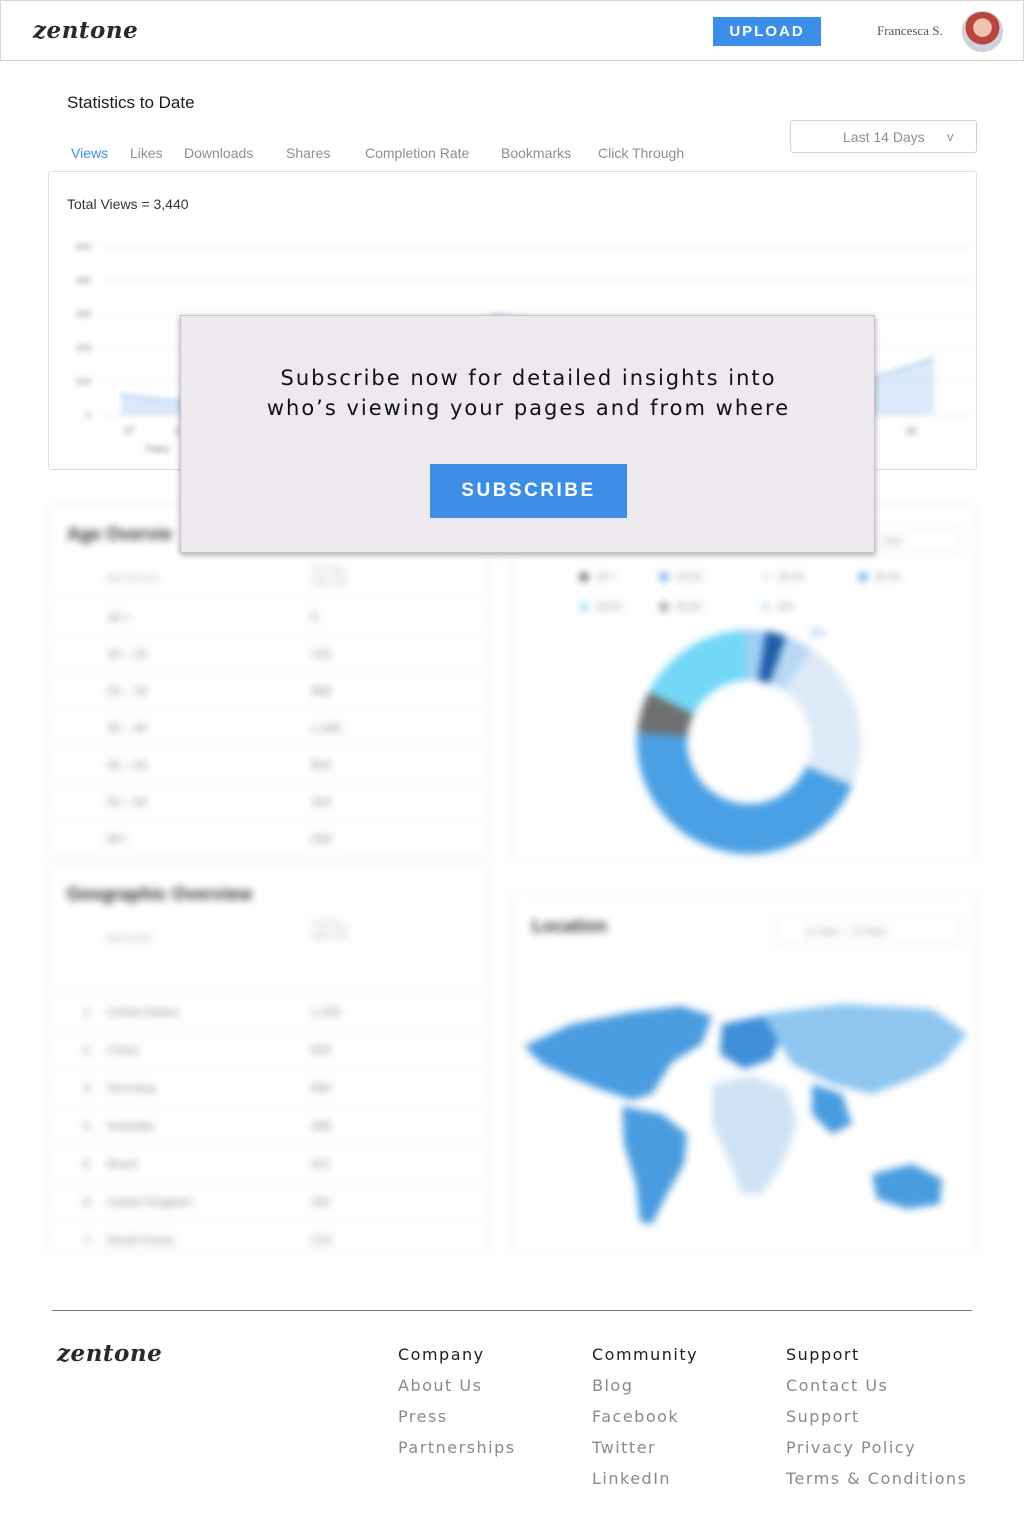  Describe the element at coordinates (268, 1011) in the screenshot. I see `table-row: 1. United States 1,203` at that location.